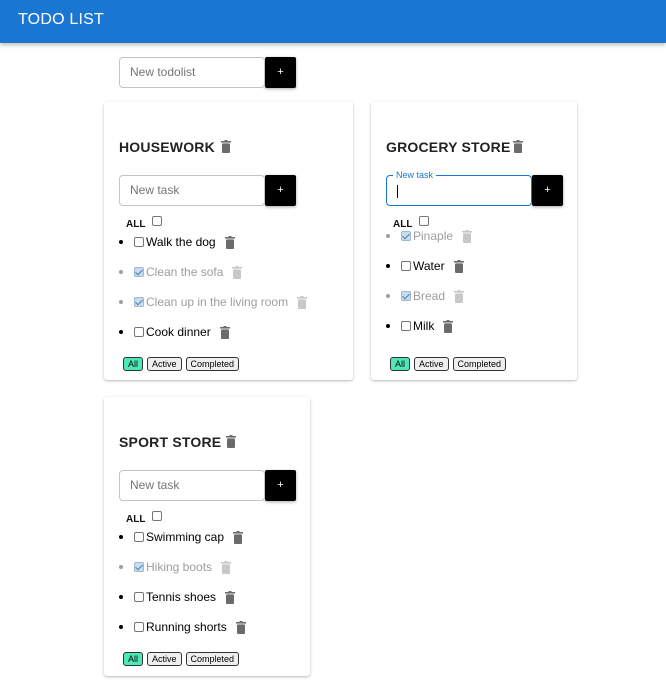 The width and height of the screenshot is (666, 700). What do you see at coordinates (424, 326) in the screenshot?
I see `task-label: Milk` at bounding box center [424, 326].